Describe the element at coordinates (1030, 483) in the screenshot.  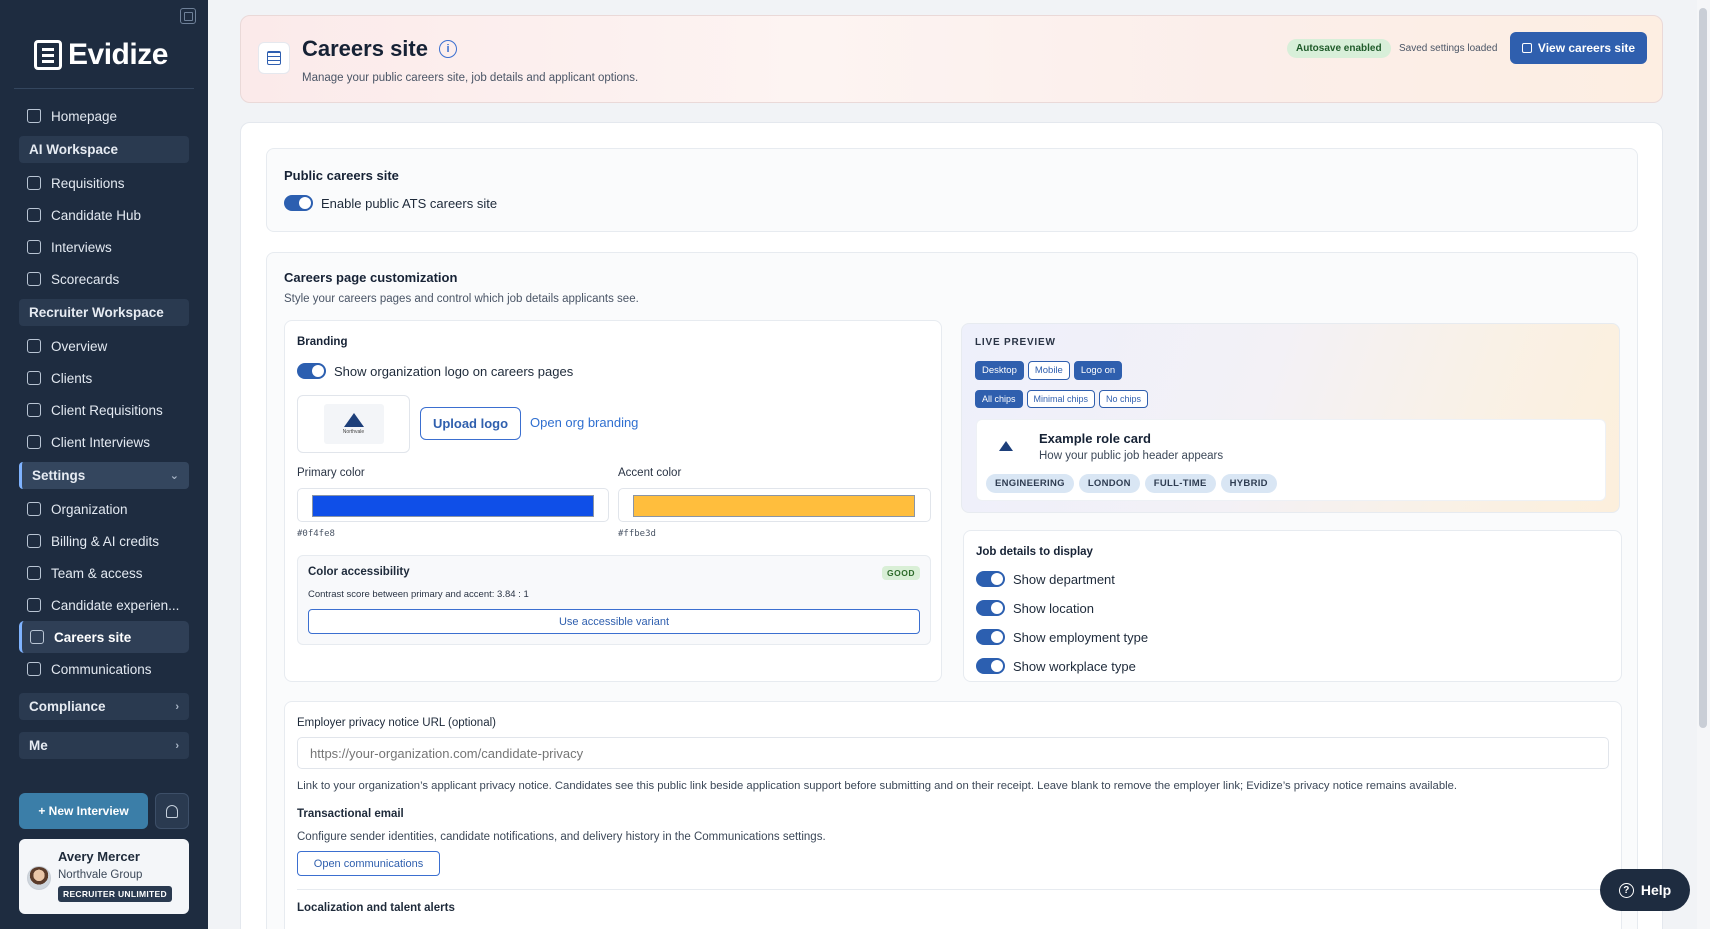
I see `tag-chip: ENGINEERING` at that location.